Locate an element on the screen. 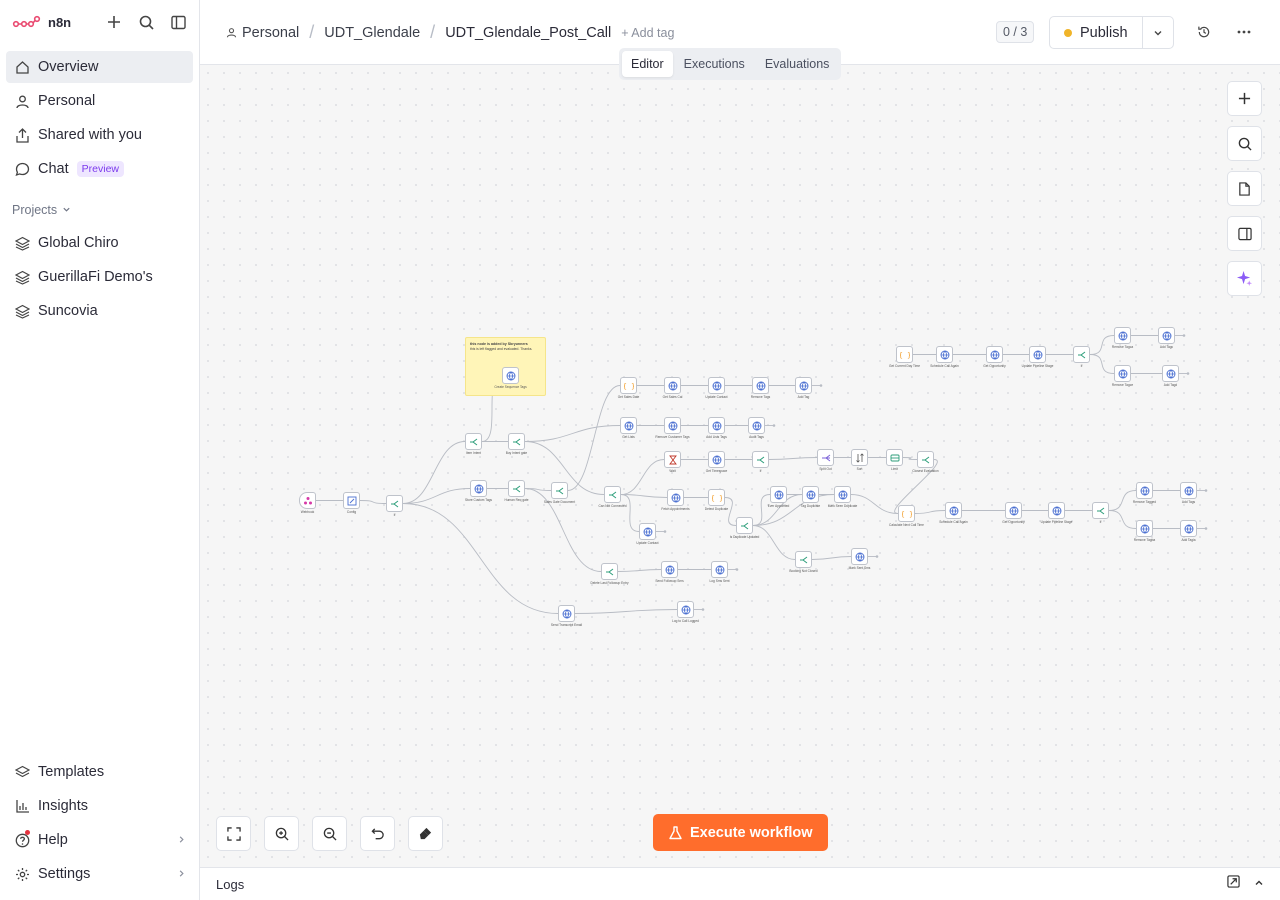 Image resolution: width=1280 pixels, height=900 pixels. n8n-logo: n8n is located at coordinates (41, 22).